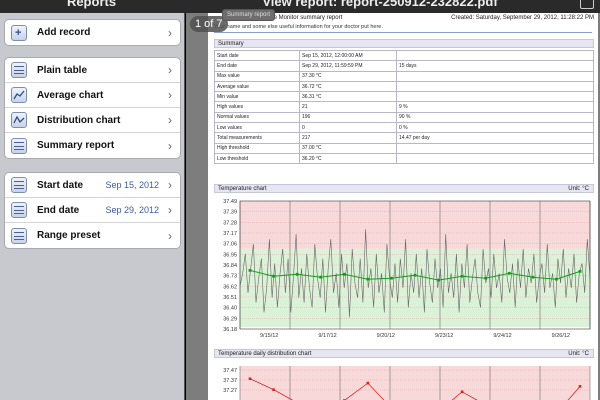  I want to click on summary-cell: 36.31 °C, so click(348, 97).